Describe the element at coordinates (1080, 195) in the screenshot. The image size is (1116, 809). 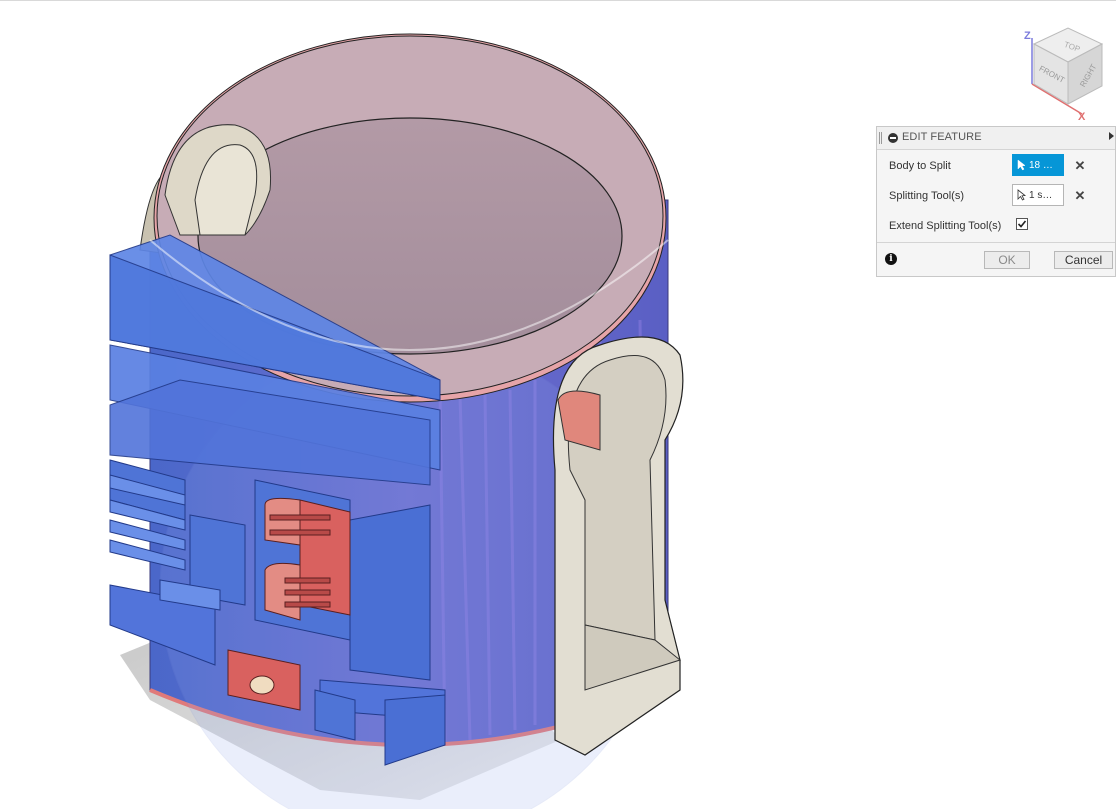
I see `clear-tool-selection-icon: ✕` at that location.